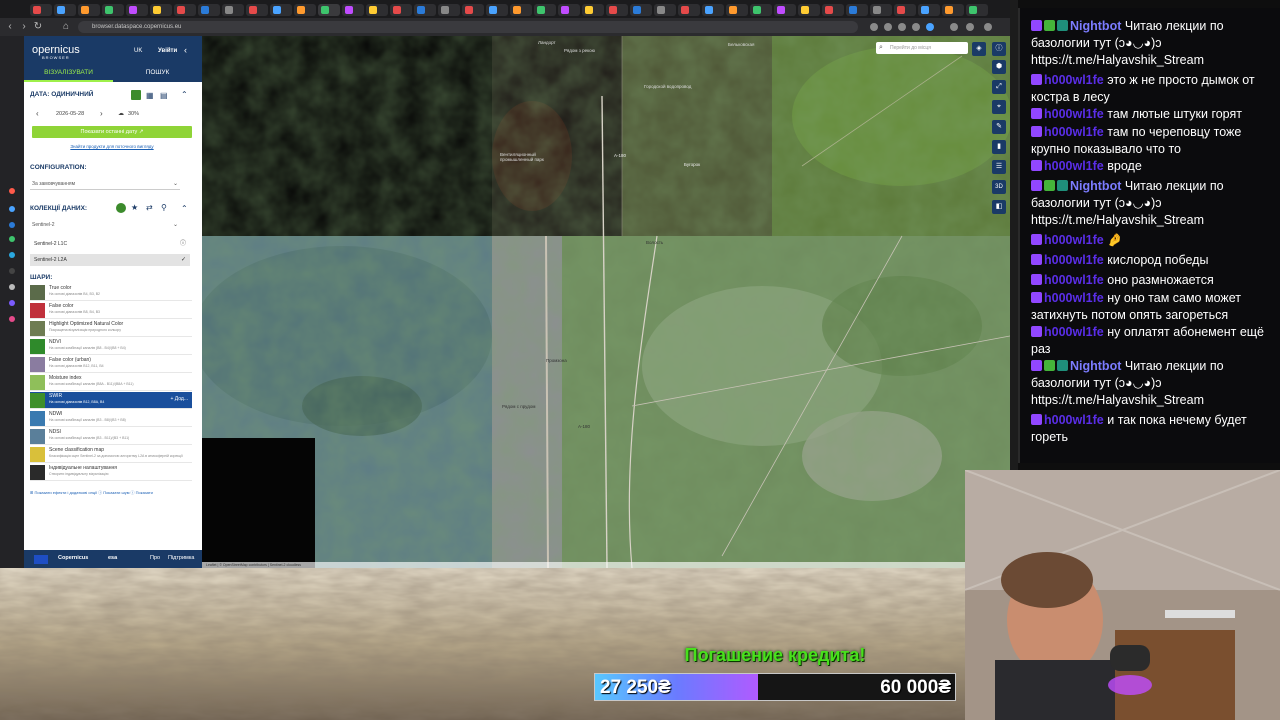 The height and width of the screenshot is (720, 1280). What do you see at coordinates (112, 558) in the screenshot?
I see `esa-logo: esa` at bounding box center [112, 558].